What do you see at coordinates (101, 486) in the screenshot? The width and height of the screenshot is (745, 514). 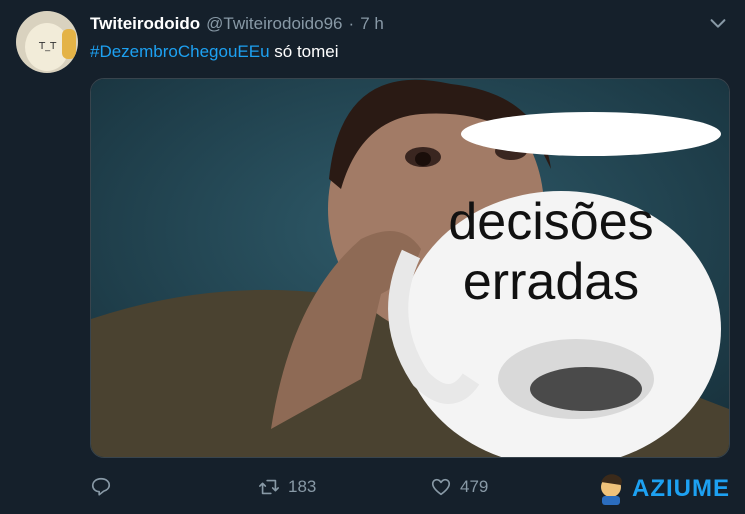 I see `reply-icon` at bounding box center [101, 486].